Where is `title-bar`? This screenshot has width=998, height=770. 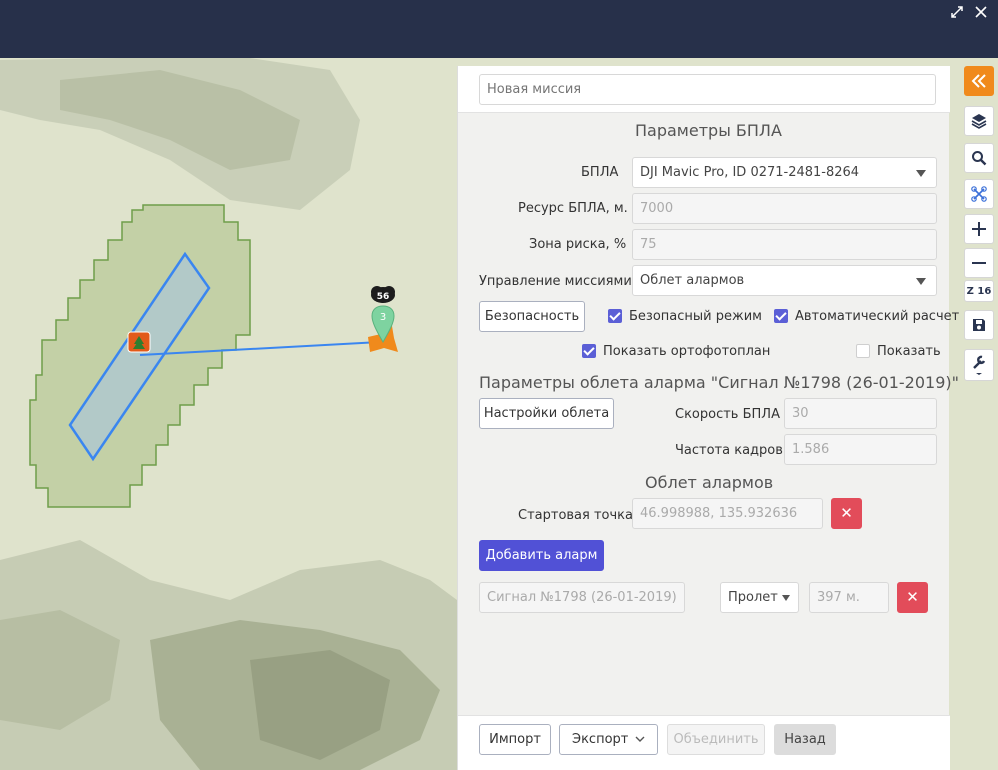
title-bar is located at coordinates (499, 29).